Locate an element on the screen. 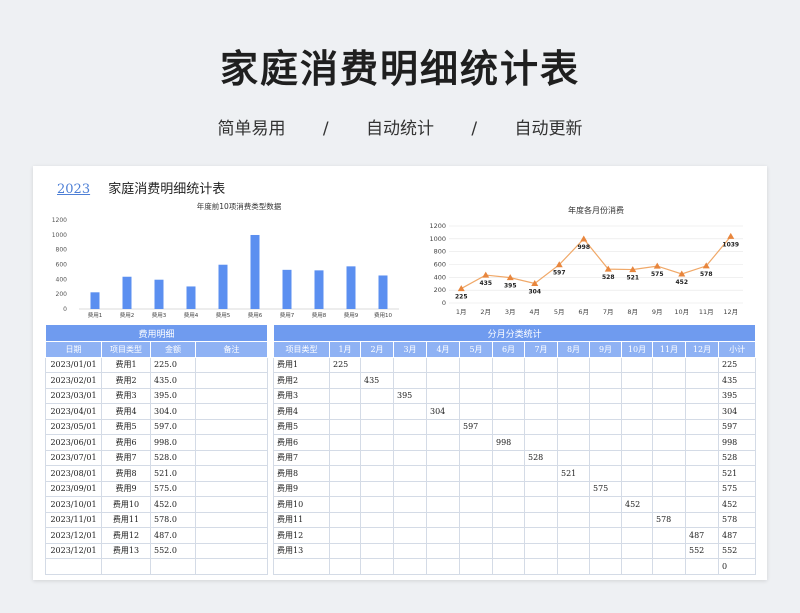 This screenshot has width=800, height=613. year-link: 2023 is located at coordinates (73, 189).